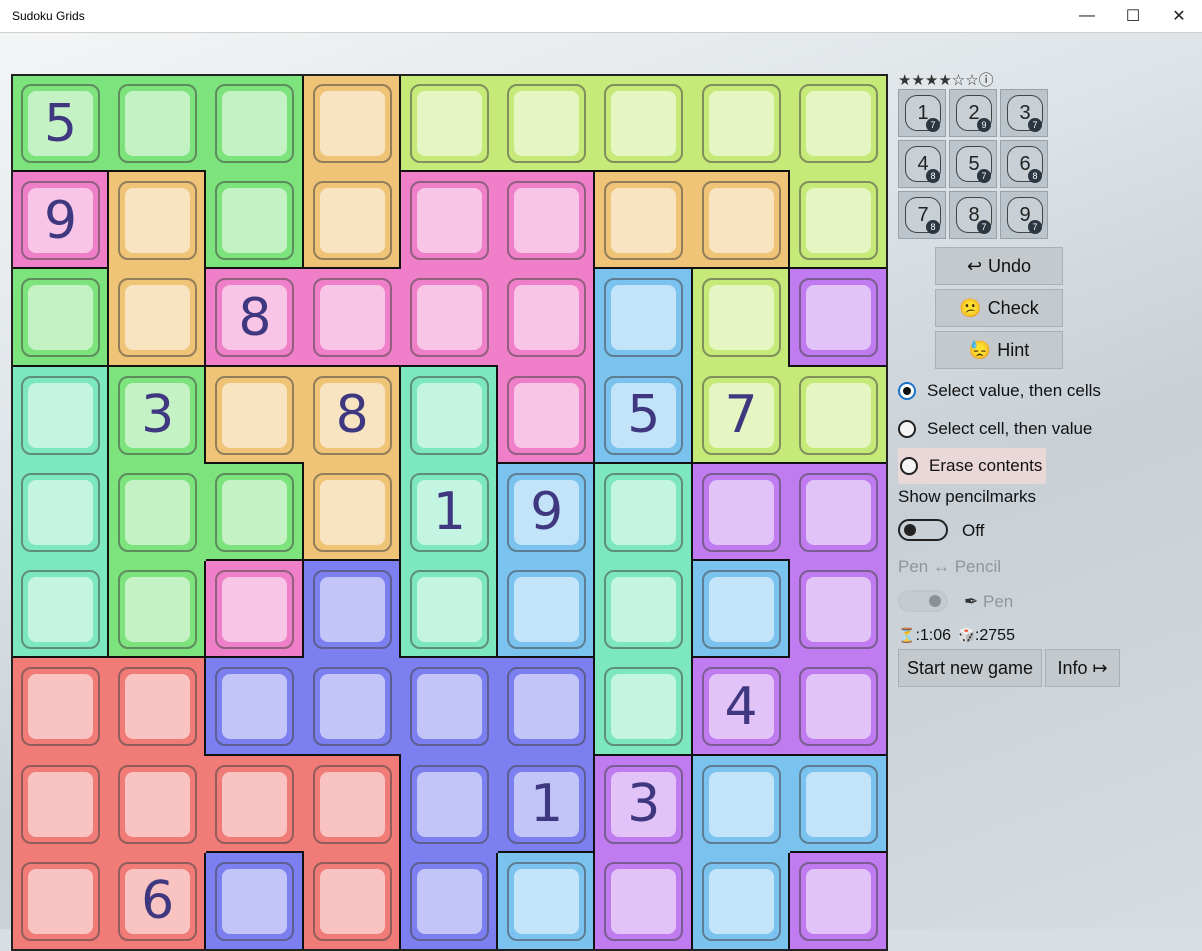 The image size is (1202, 951). Describe the element at coordinates (970, 668) in the screenshot. I see `start-new-game-button: Start new game` at that location.